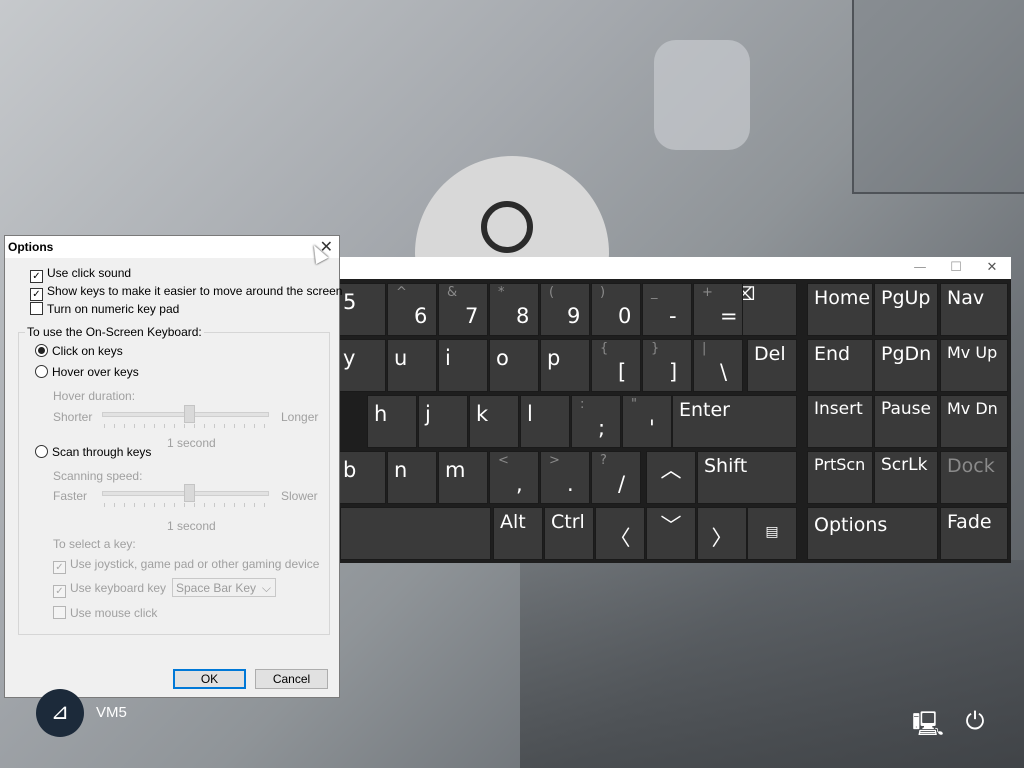 This screenshot has width=1024, height=768. Describe the element at coordinates (209, 679) in the screenshot. I see `ok-button: OK` at that location.